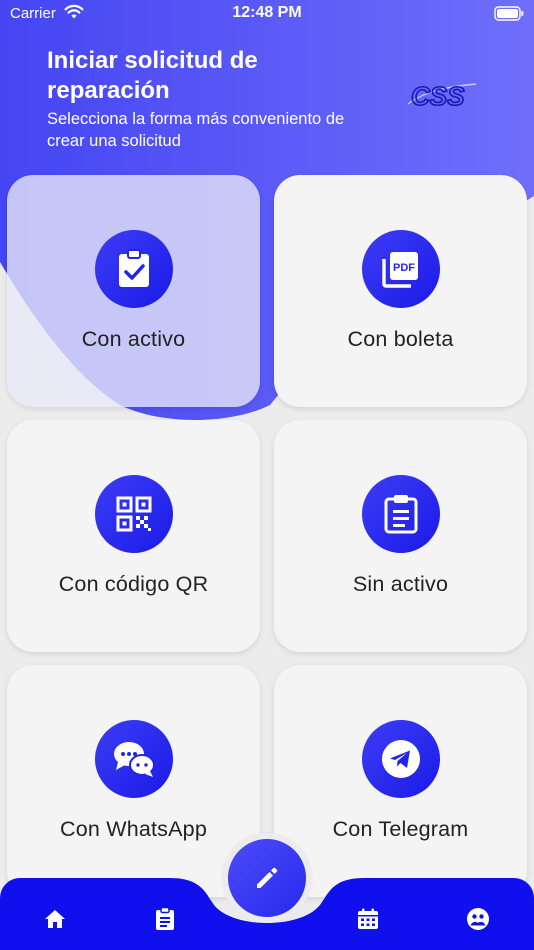 The image size is (534, 950). Describe the element at coordinates (400, 339) in the screenshot. I see `option-label: Con boleta` at that location.